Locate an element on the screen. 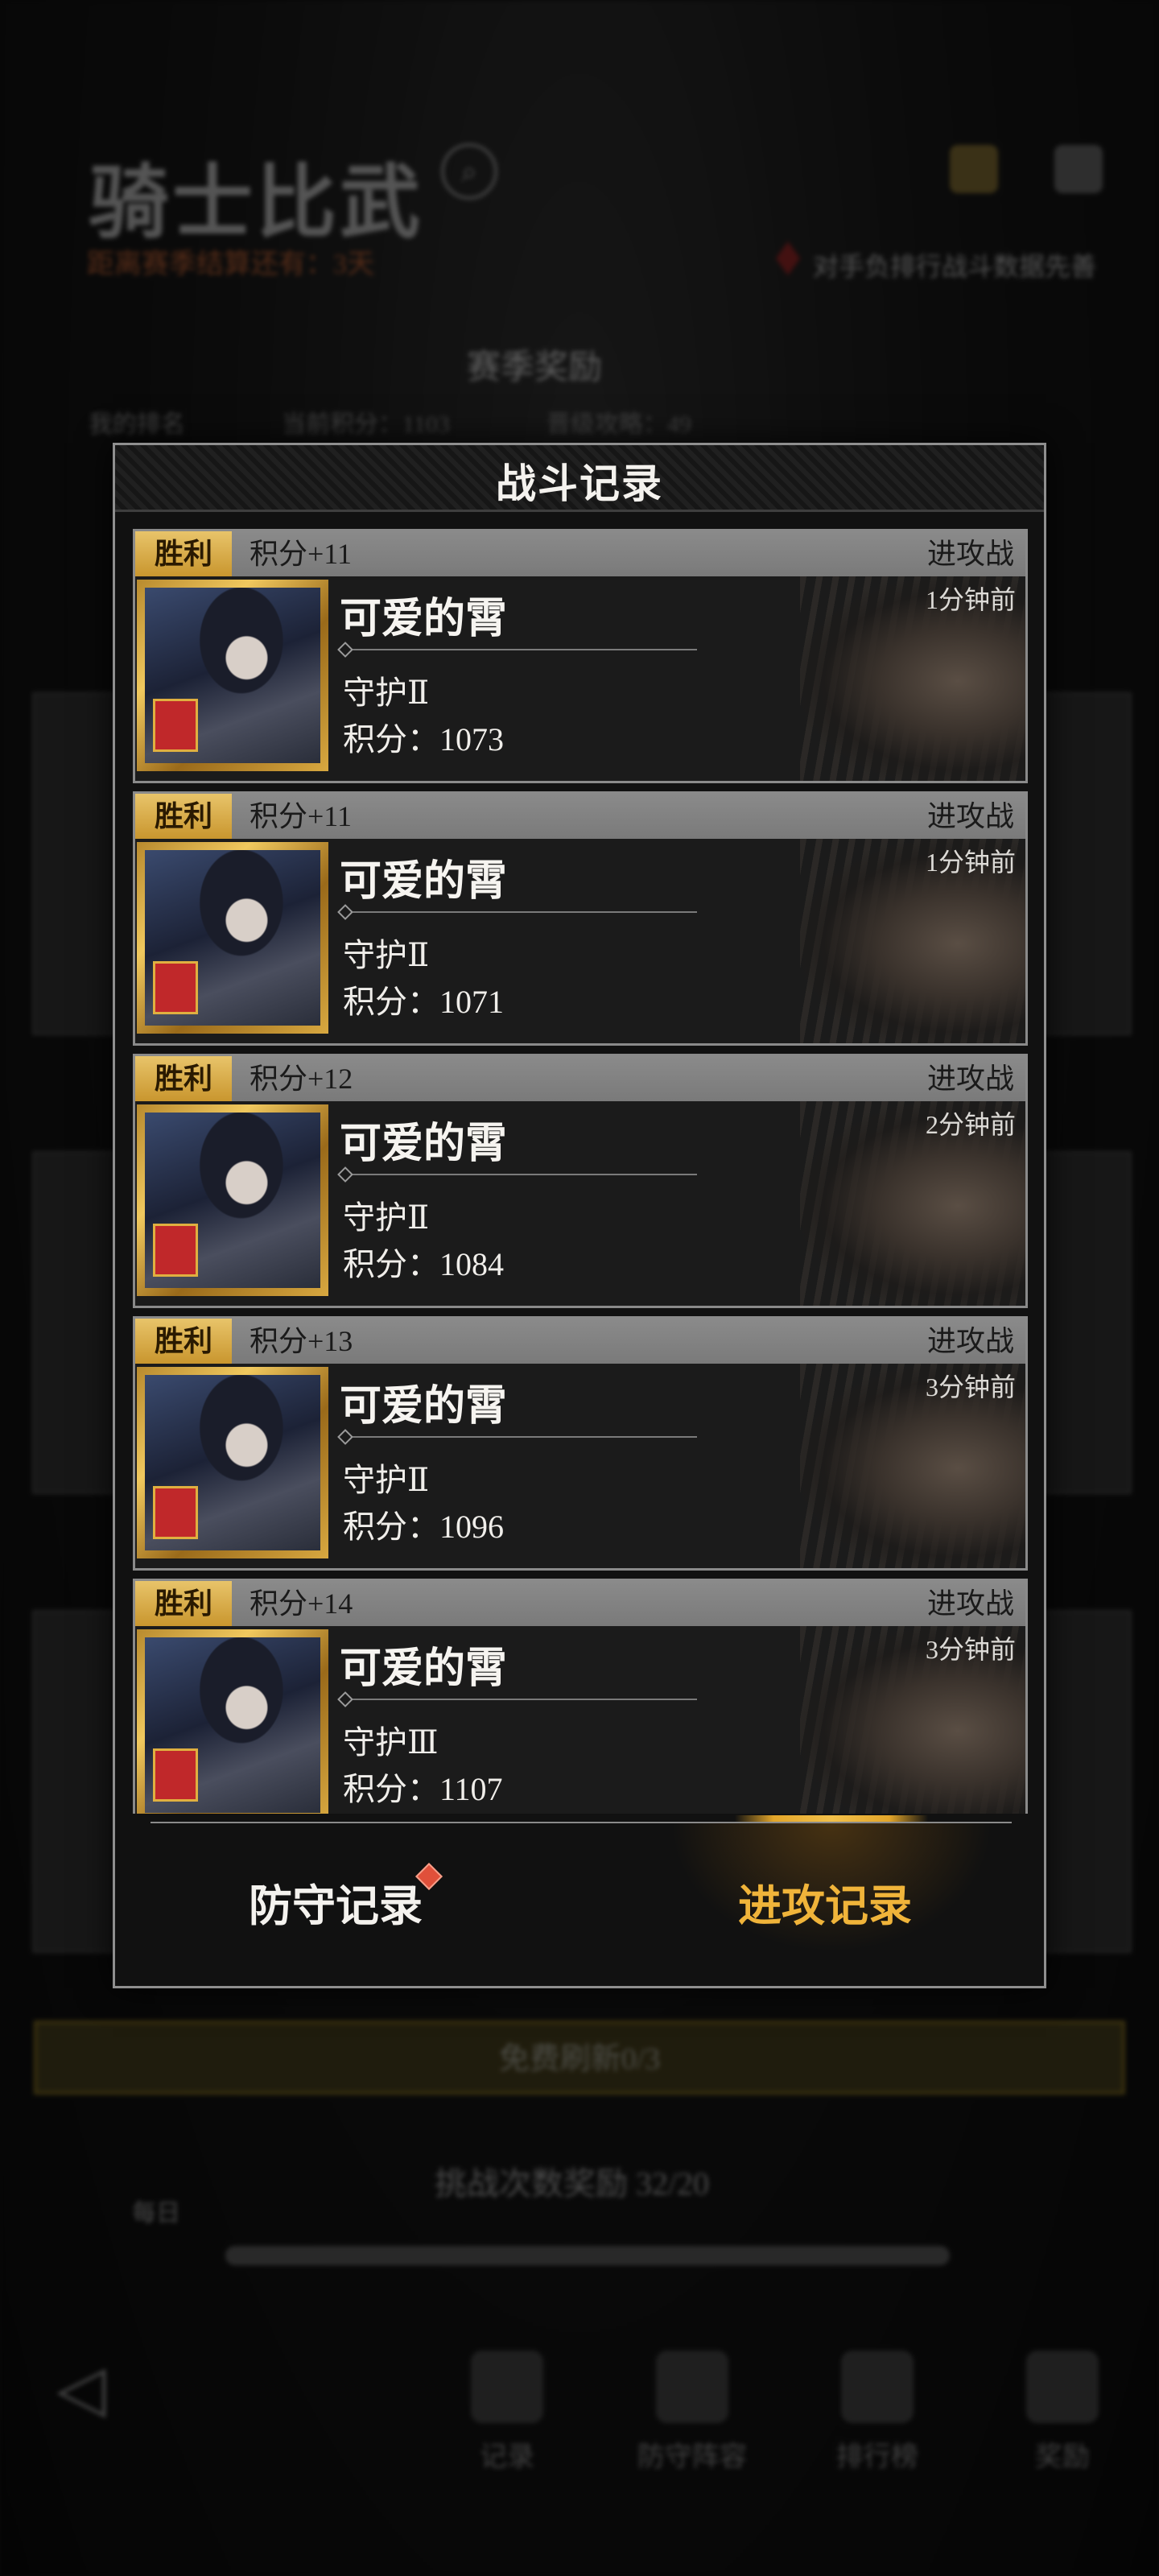  dialog-title: 战斗记录 is located at coordinates (579, 483).